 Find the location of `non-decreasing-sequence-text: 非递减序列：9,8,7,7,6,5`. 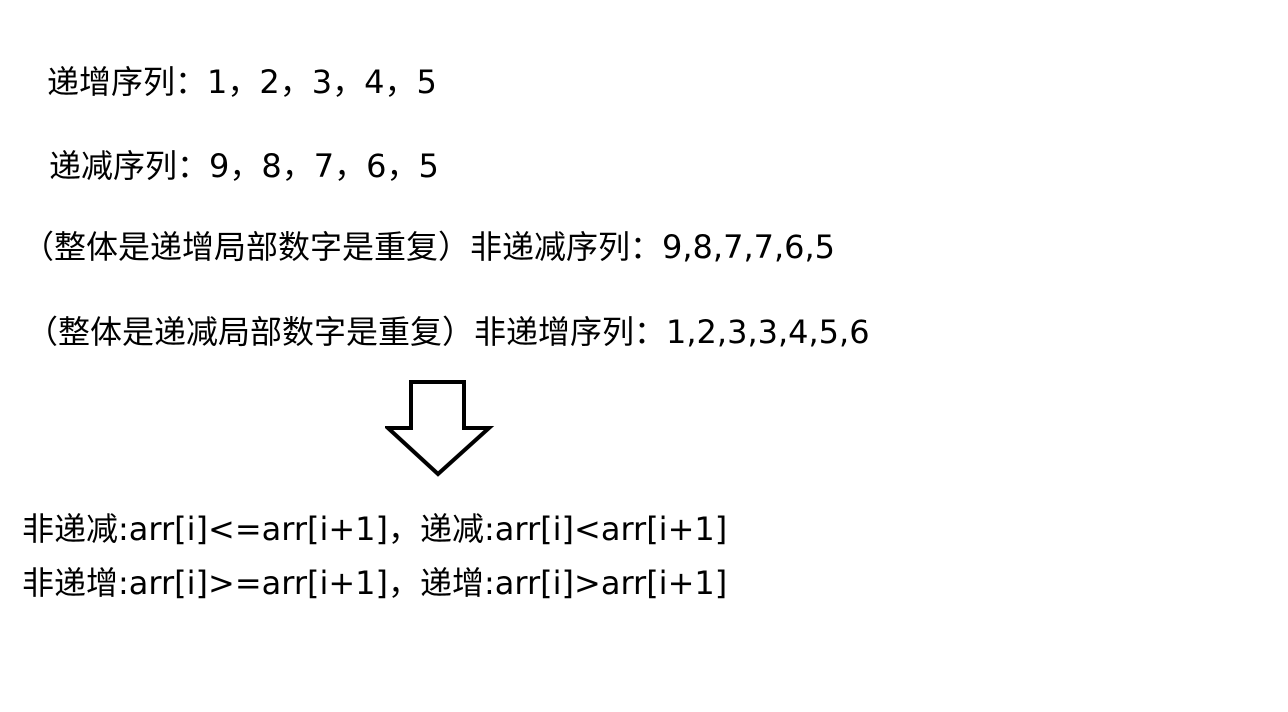

non-decreasing-sequence-text: 非递减序列：9,8,7,7,6,5 is located at coordinates (653, 247).